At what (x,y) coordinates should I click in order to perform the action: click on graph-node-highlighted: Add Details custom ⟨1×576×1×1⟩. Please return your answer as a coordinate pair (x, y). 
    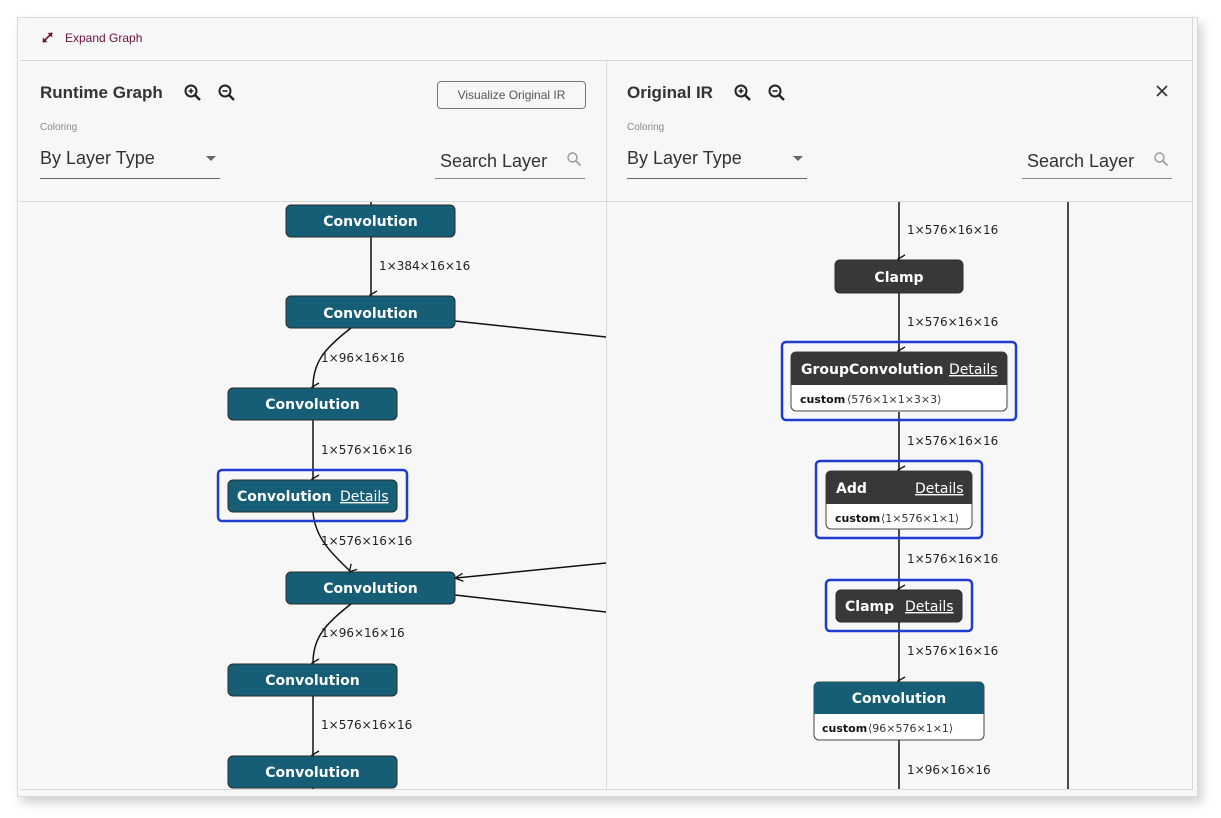
    Looking at the image, I should click on (899, 499).